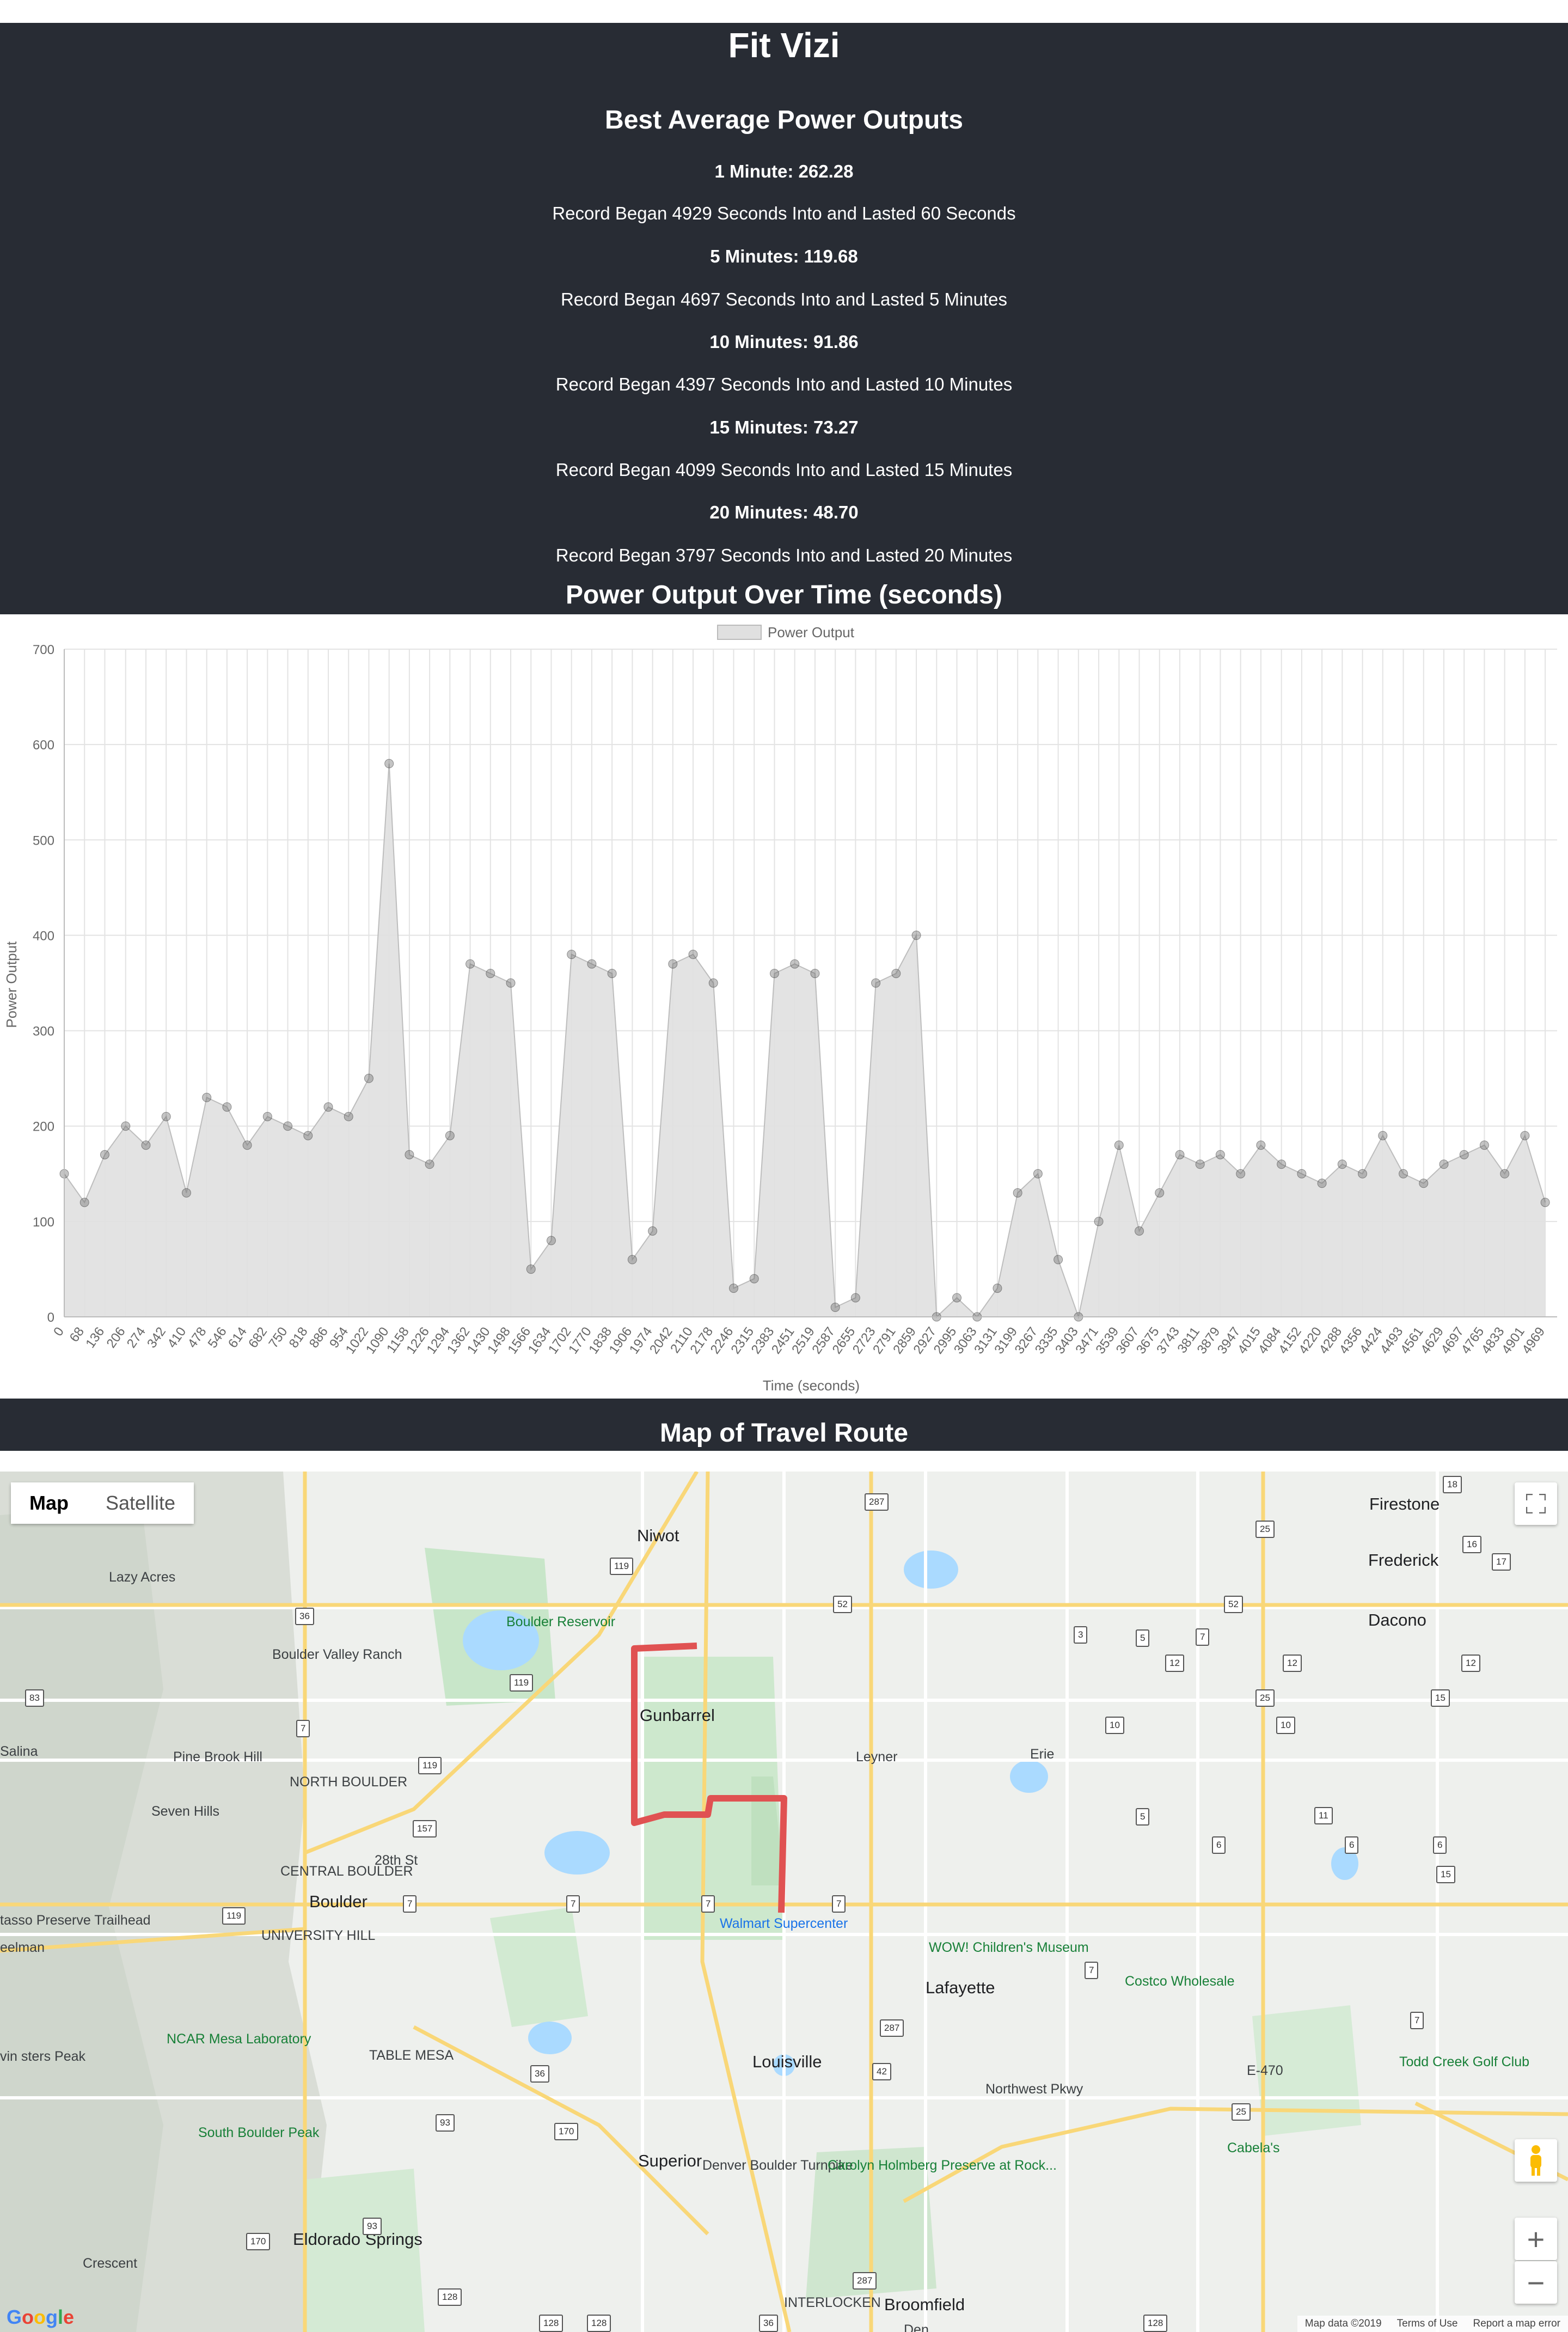 This screenshot has width=1568, height=2332. What do you see at coordinates (884, 1341) in the screenshot?
I see `x-tick-label: 2791` at bounding box center [884, 1341].